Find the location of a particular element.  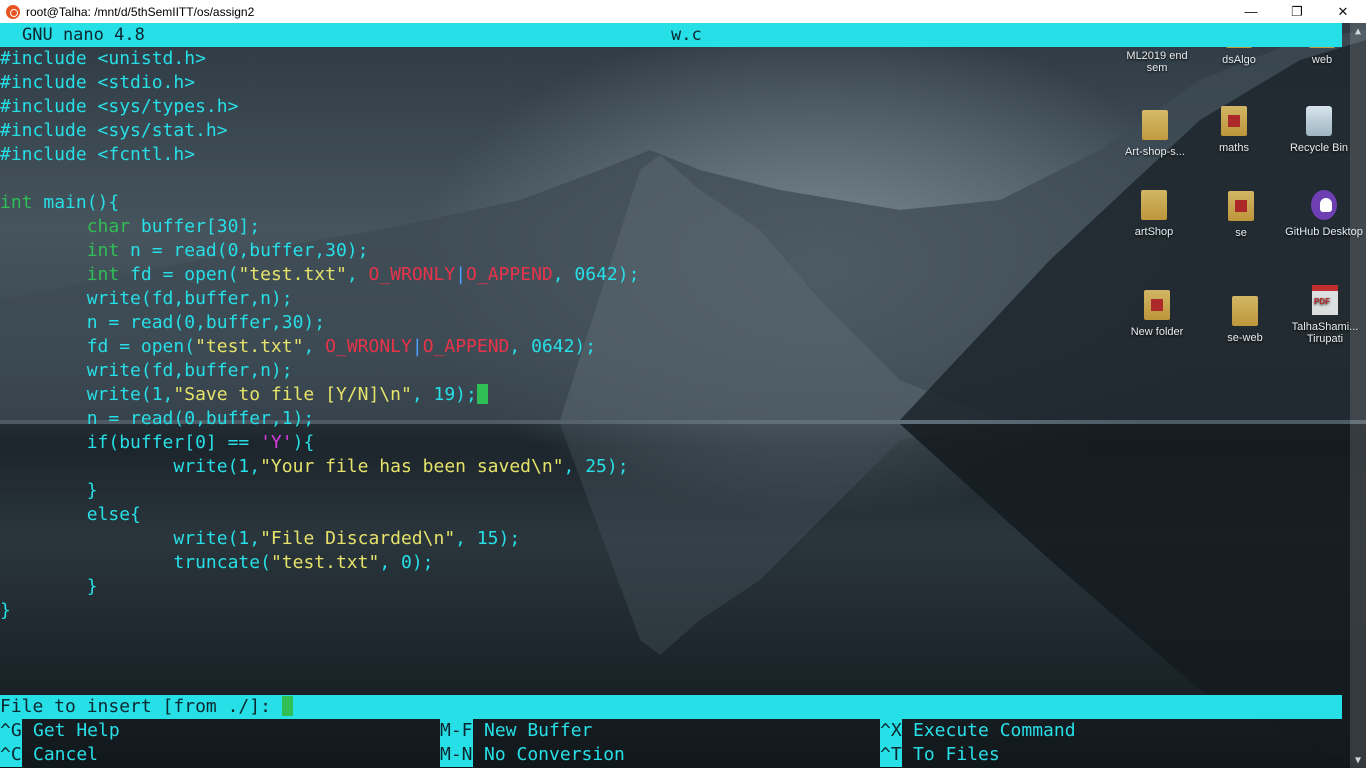

code-token: #include <unistd.h> is located at coordinates (103, 58).